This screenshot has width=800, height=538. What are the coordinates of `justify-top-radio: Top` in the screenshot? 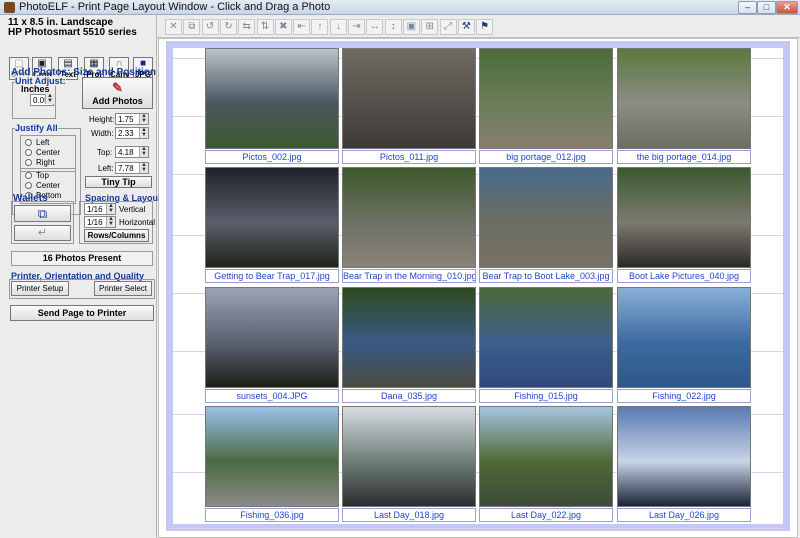 It's located at (37, 175).